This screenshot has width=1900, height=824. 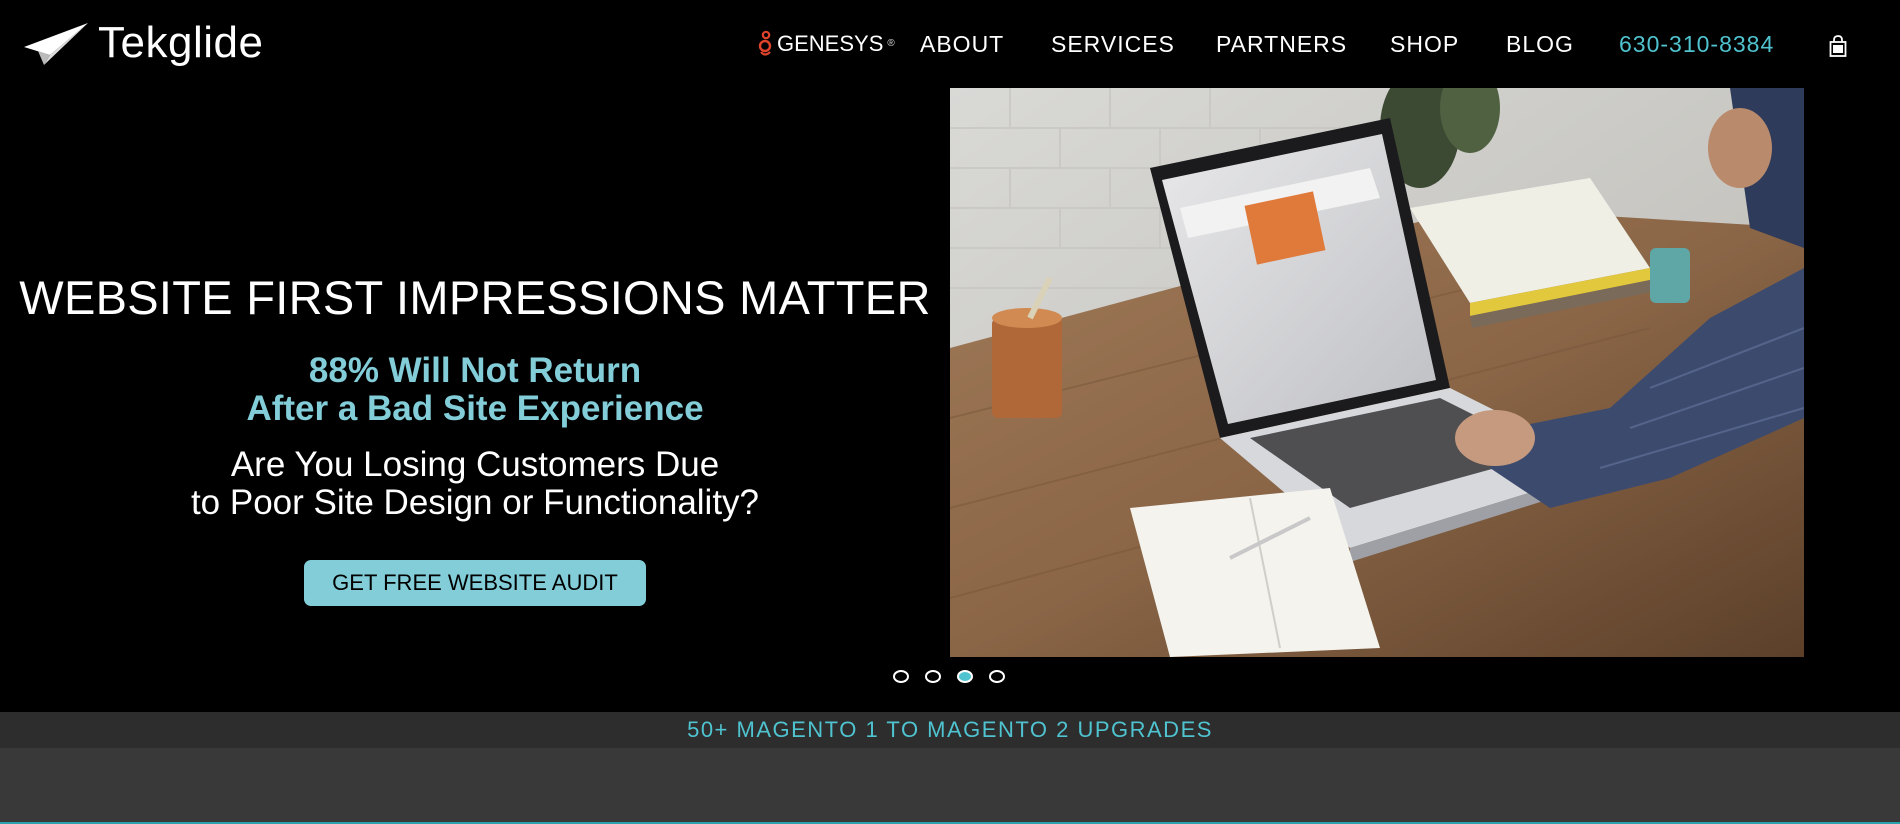 I want to click on lower-section, so click(x=950, y=786).